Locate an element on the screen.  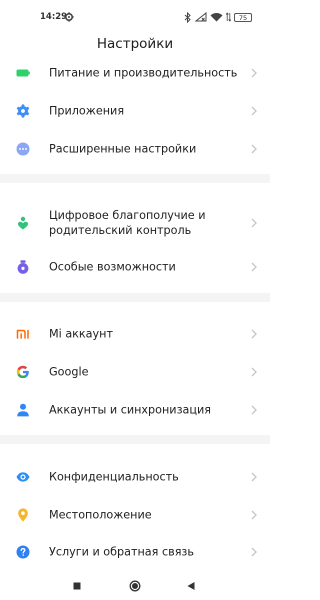
battery-indicator: 75 is located at coordinates (243, 17).